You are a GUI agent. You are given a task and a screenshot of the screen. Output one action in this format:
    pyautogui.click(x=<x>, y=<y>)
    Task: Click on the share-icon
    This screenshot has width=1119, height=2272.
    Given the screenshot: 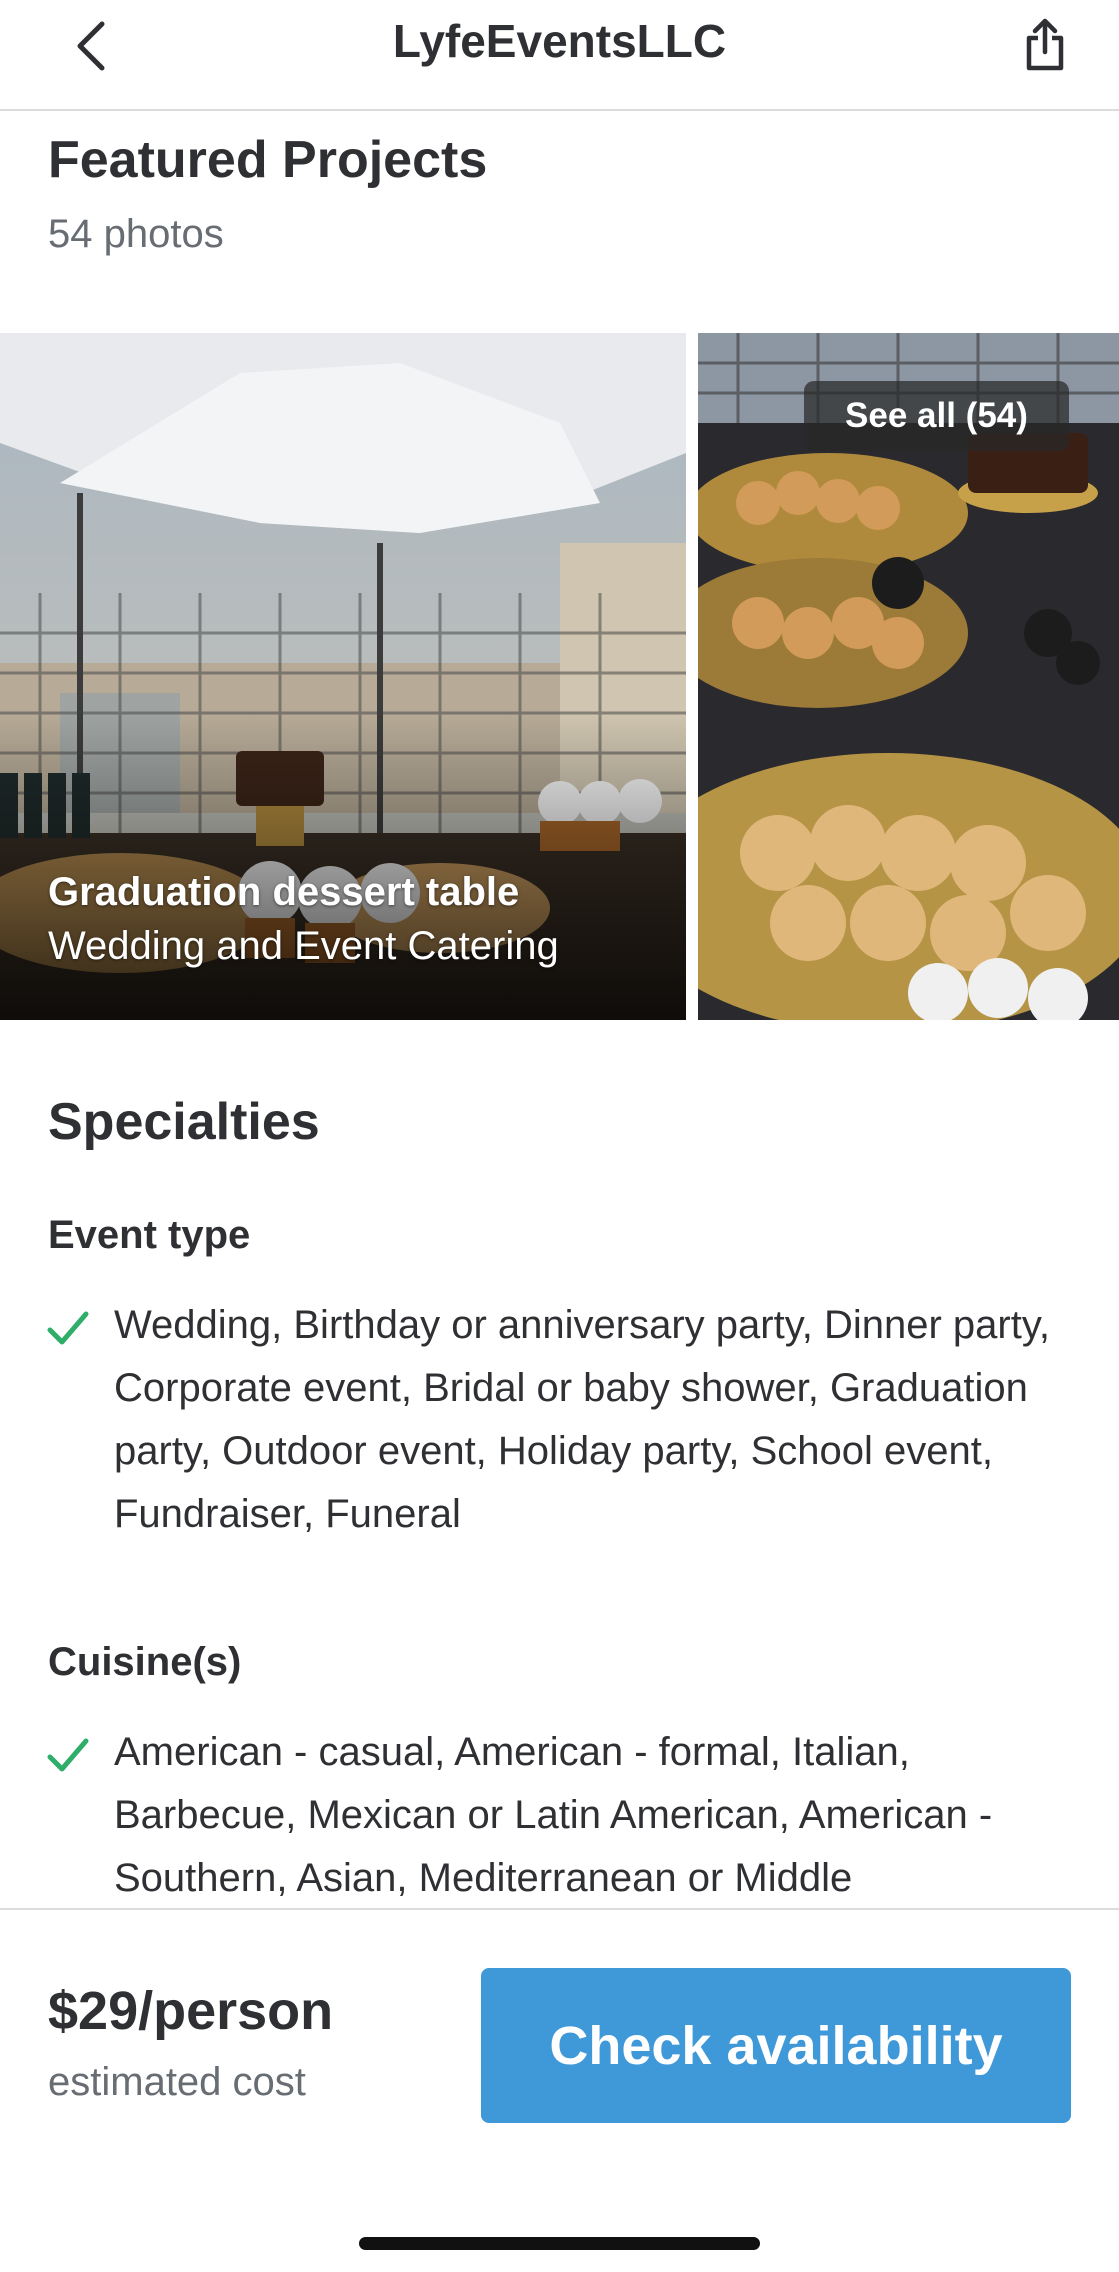 What is the action you would take?
    pyautogui.click(x=1045, y=44)
    